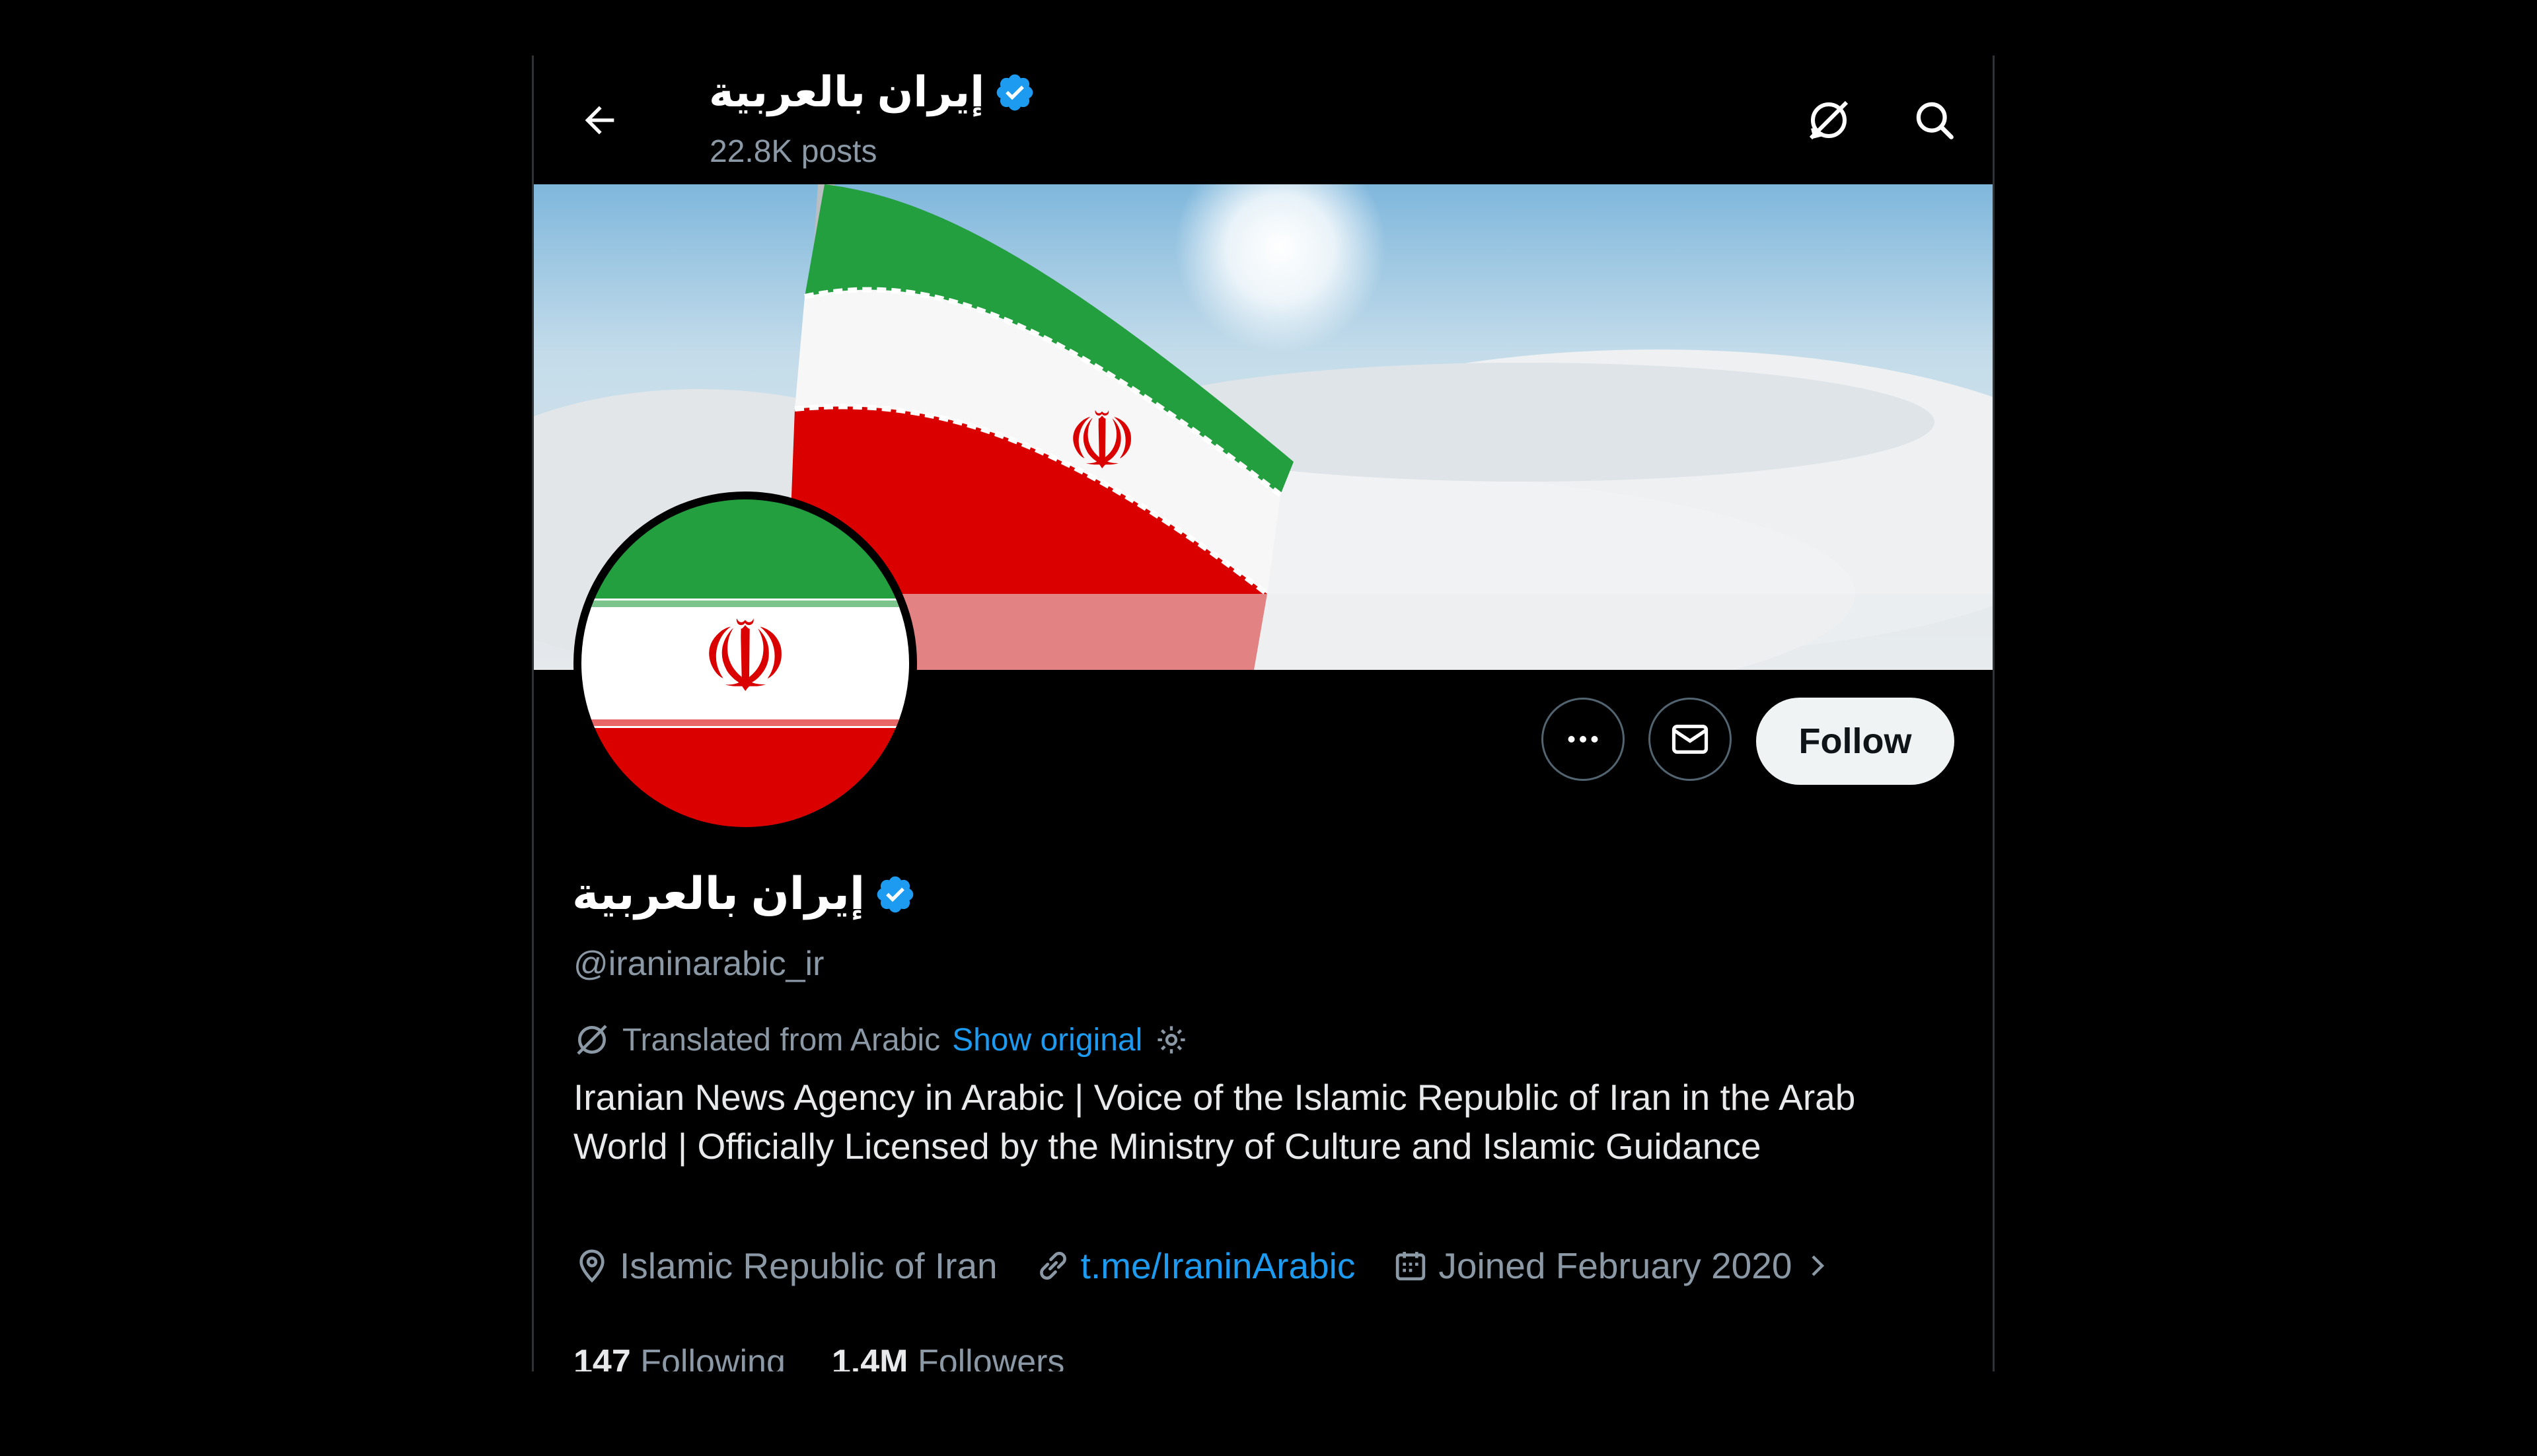 The image size is (2537, 1456). I want to click on search-icon, so click(1935, 120).